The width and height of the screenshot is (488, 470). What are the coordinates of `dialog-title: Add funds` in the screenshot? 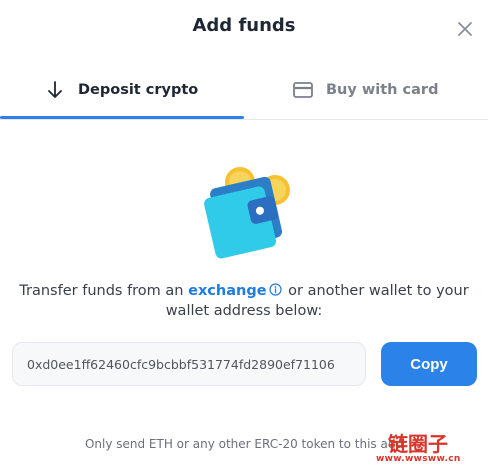 It's located at (244, 25).